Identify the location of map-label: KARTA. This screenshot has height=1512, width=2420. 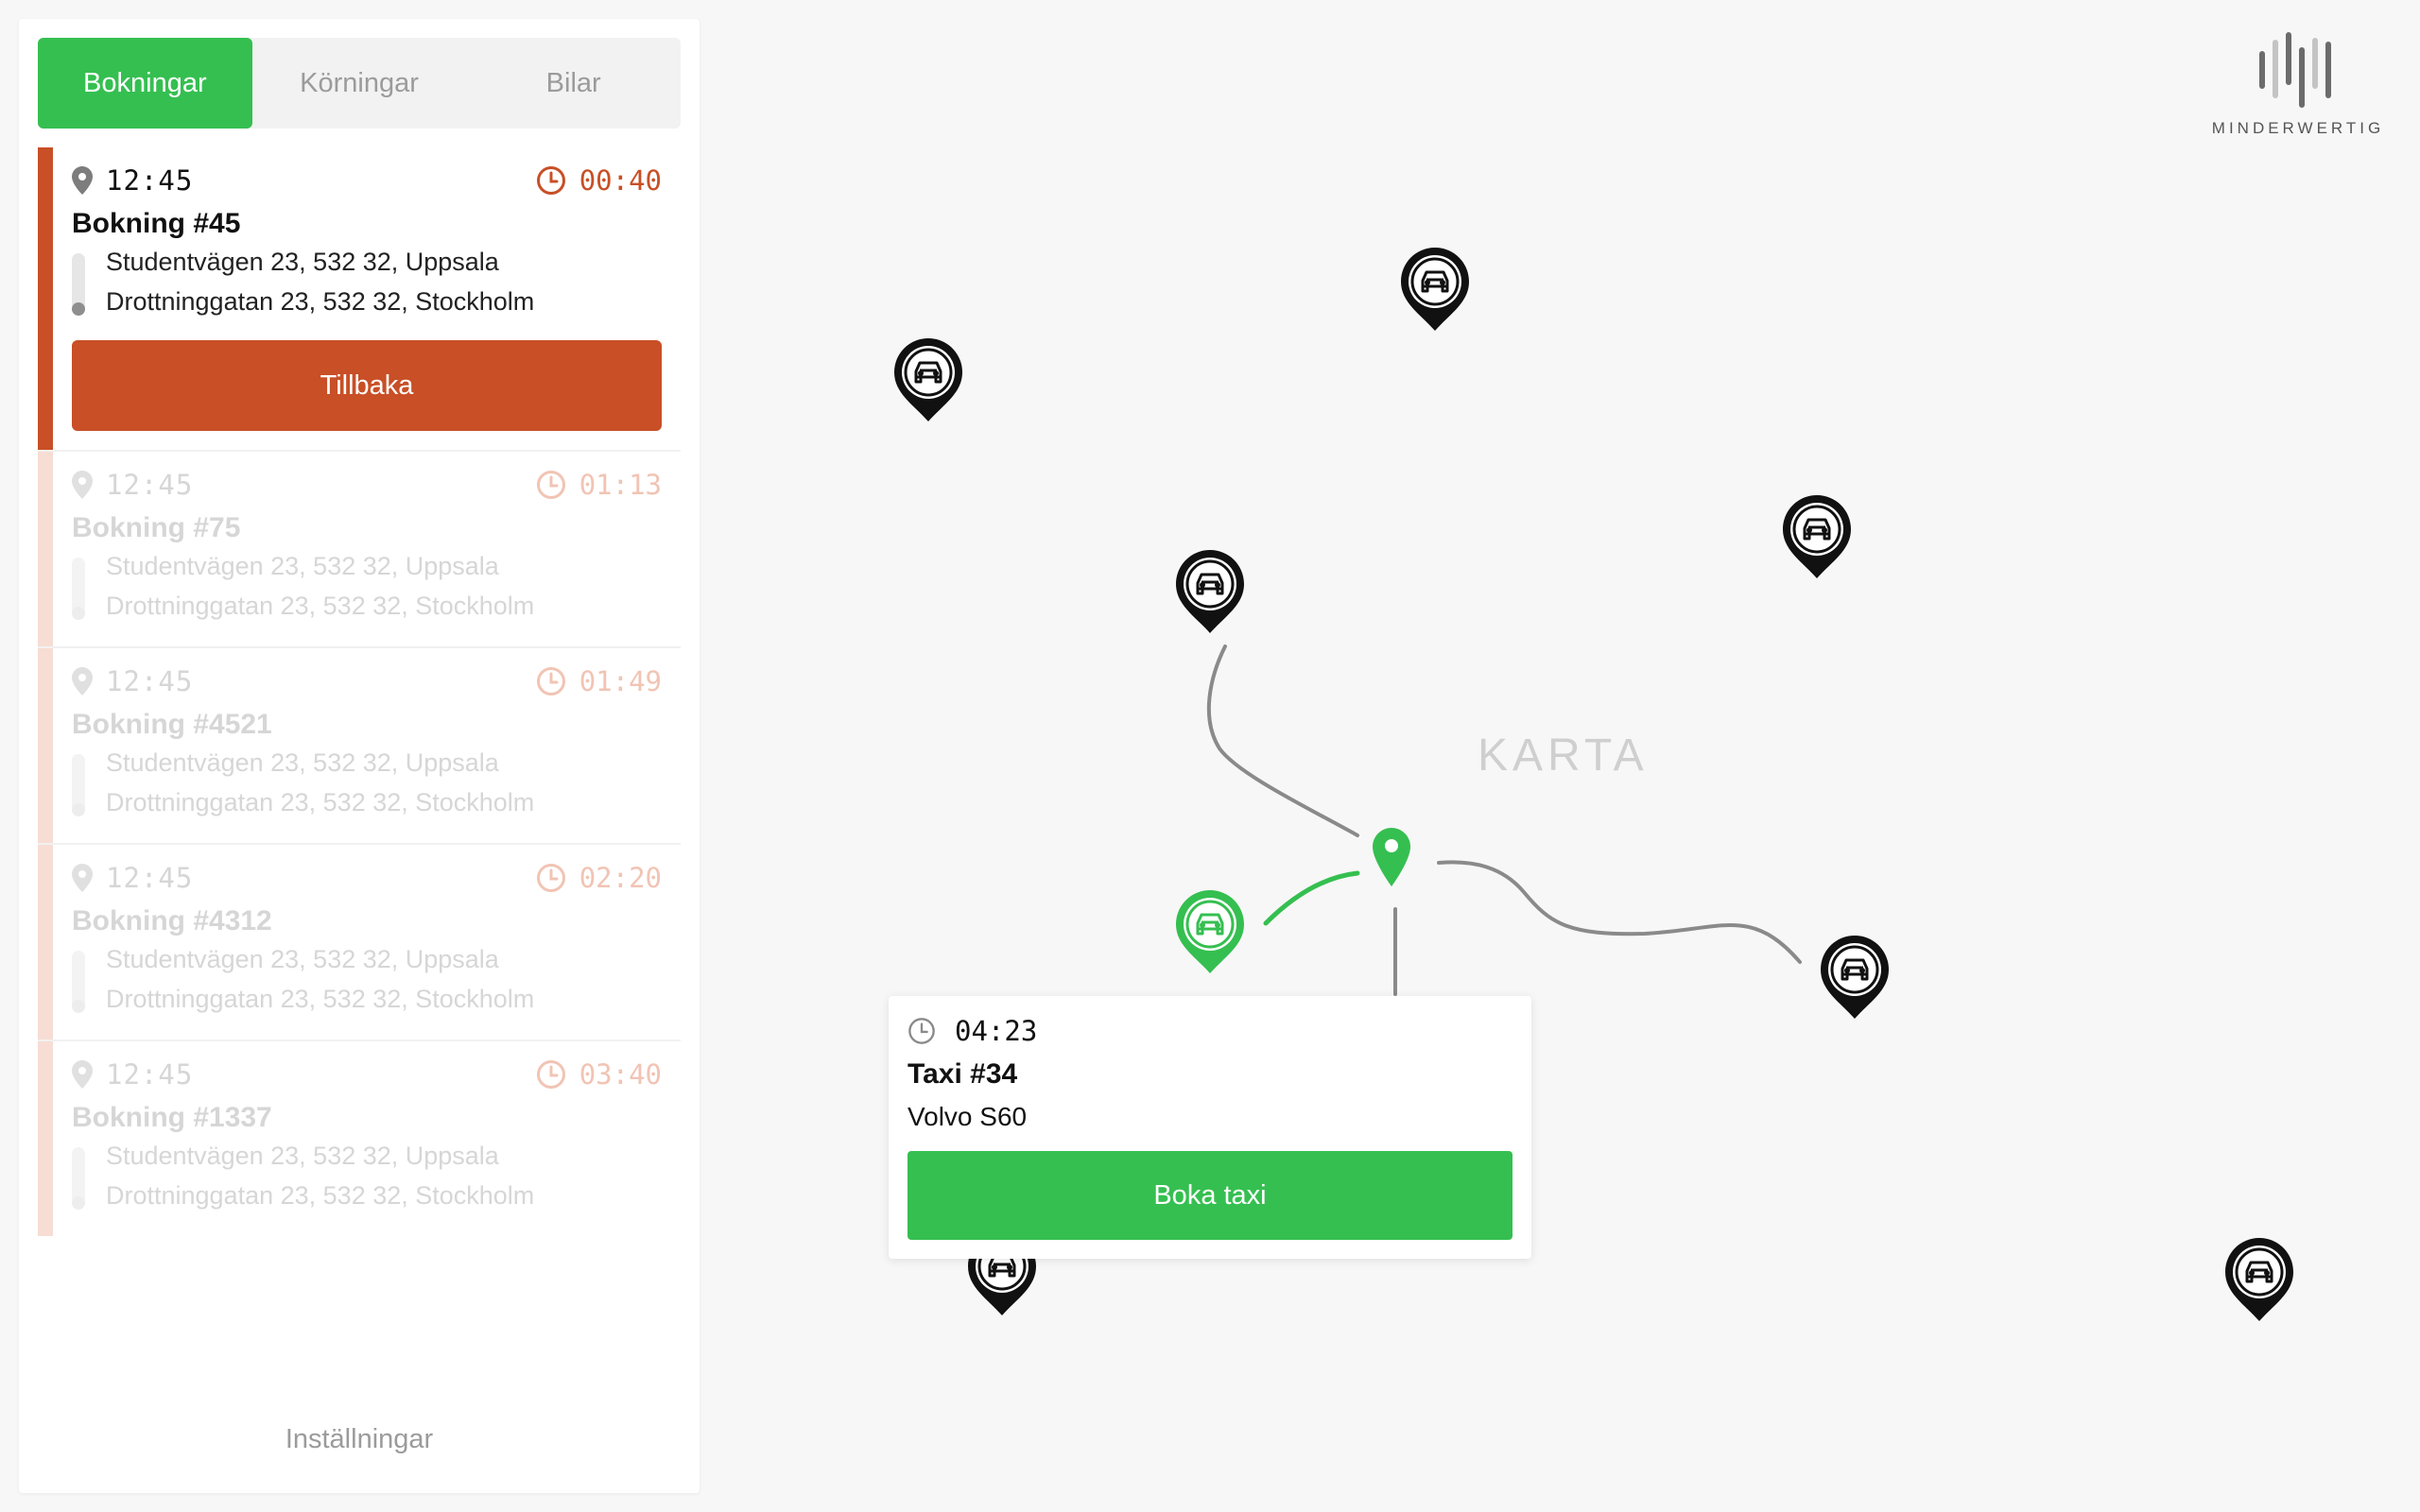
(1563, 755).